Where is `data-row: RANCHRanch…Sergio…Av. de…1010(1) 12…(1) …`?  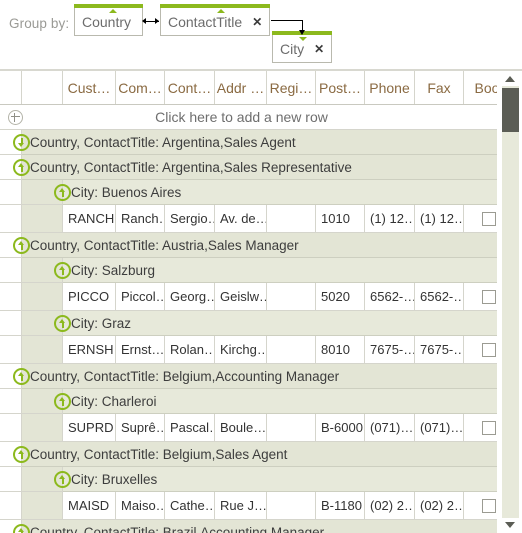 data-row: RANCHRanch…Sergio…Av. de…1010(1) 12…(1) … is located at coordinates (280, 219).